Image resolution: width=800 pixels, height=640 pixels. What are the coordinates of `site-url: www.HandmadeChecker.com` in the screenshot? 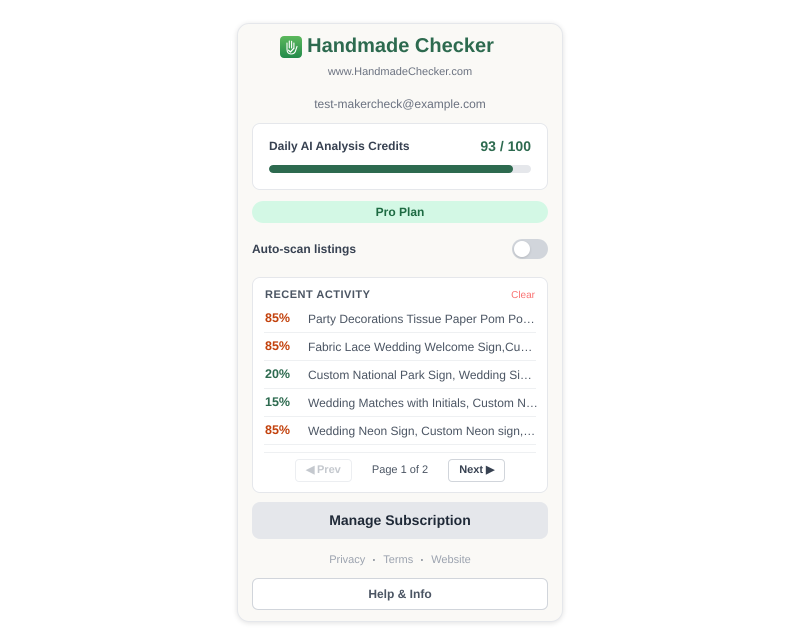 It's located at (400, 72).